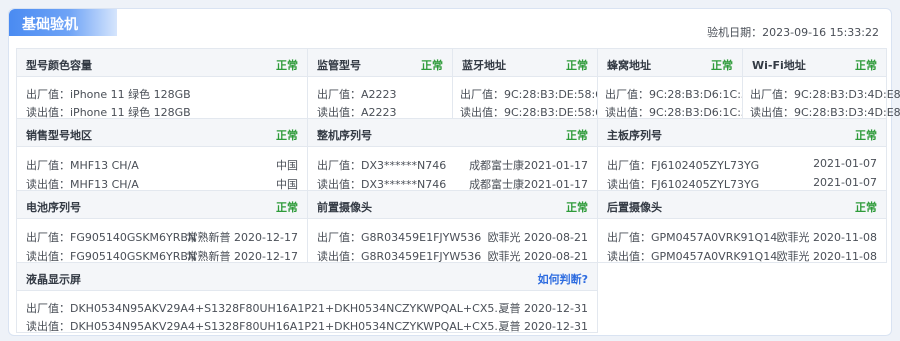 This screenshot has width=900, height=341. What do you see at coordinates (742, 256) in the screenshot?
I see `read-value-row: 读出值：GPM0457A0VRK91Q14 欧菲光 2020-11-08` at bounding box center [742, 256].